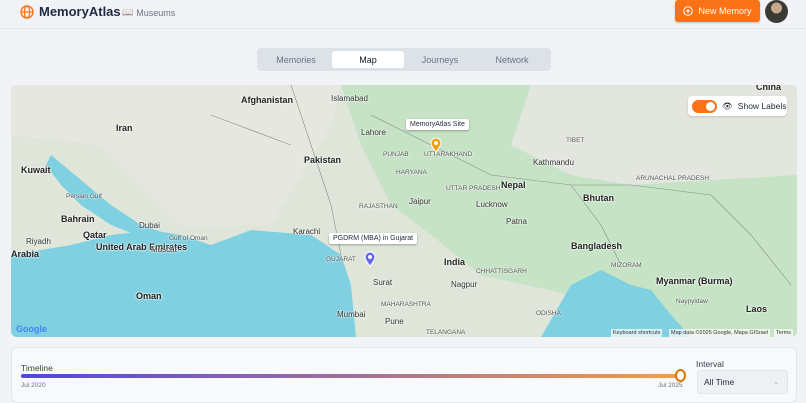 The width and height of the screenshot is (806, 403). I want to click on show-labels-toggle: 👁 Show Labels, so click(737, 106).